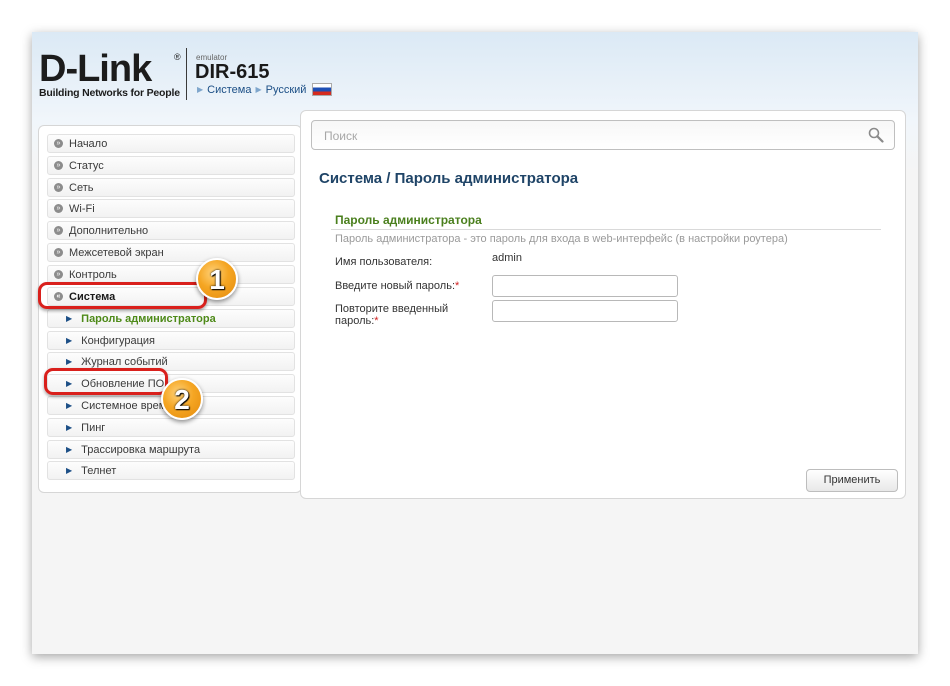 The height and width of the screenshot is (686, 950). I want to click on sidebar-item-label: Сеть, so click(81, 187).